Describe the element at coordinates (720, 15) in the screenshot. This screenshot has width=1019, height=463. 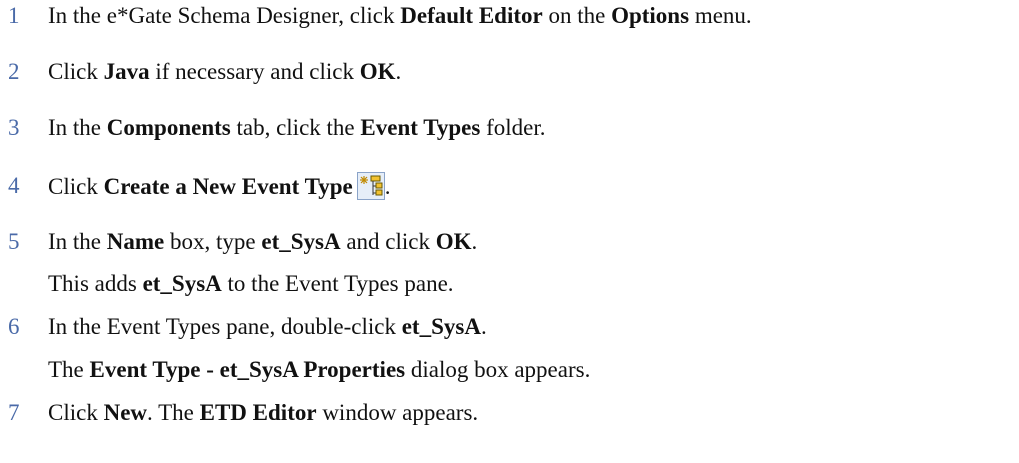
I see `text-run: menu.` at that location.